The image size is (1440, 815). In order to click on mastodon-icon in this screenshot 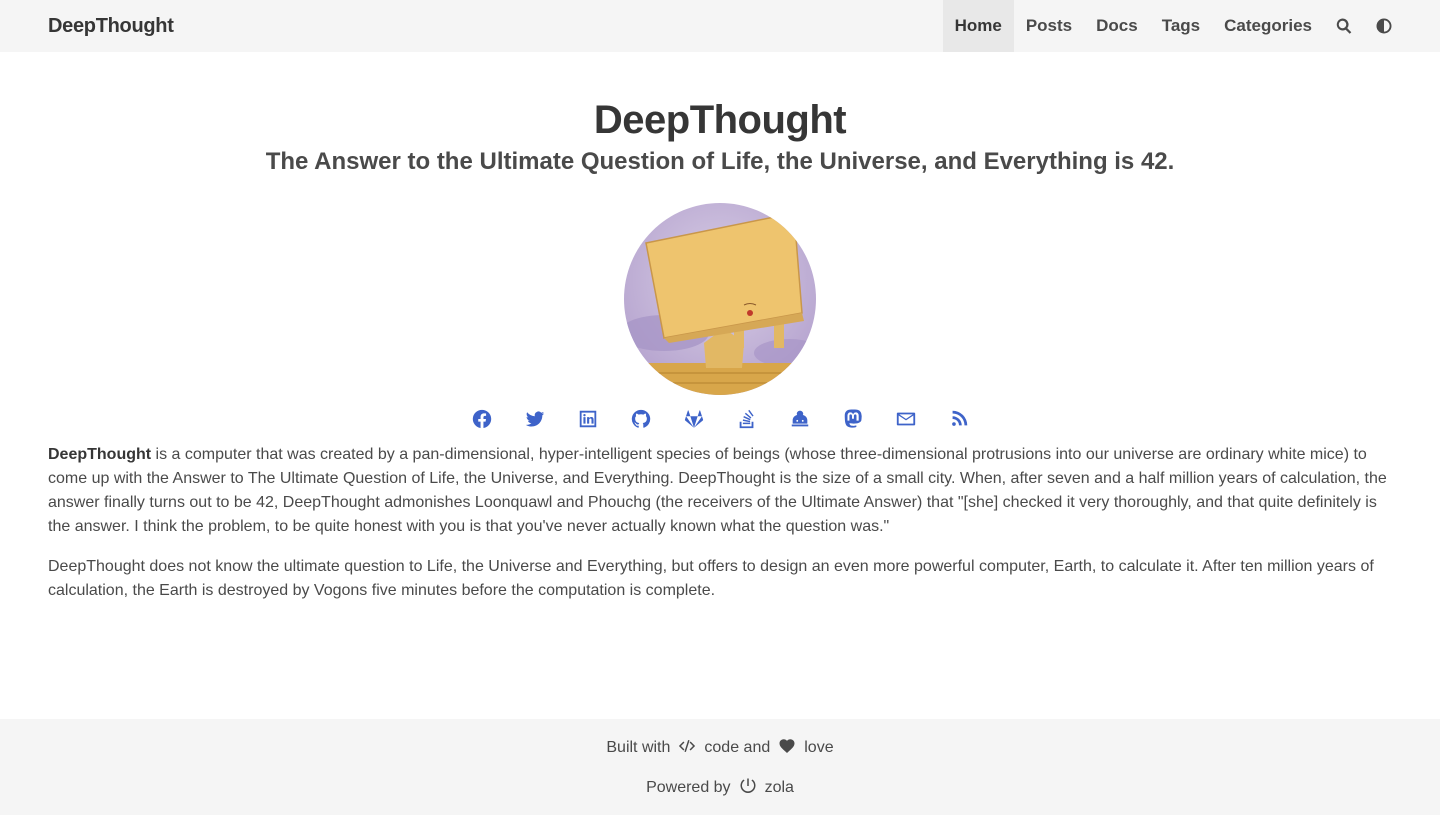, I will do `click(853, 419)`.